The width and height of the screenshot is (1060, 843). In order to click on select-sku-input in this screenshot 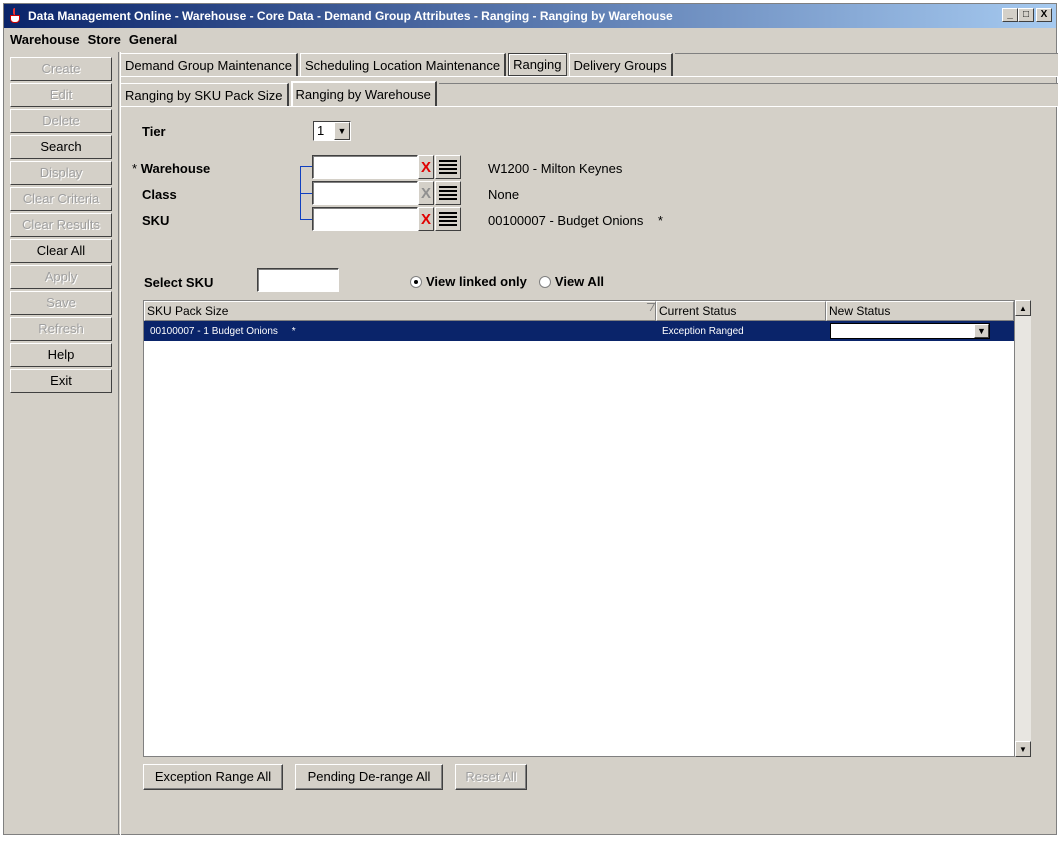, I will do `click(298, 280)`.